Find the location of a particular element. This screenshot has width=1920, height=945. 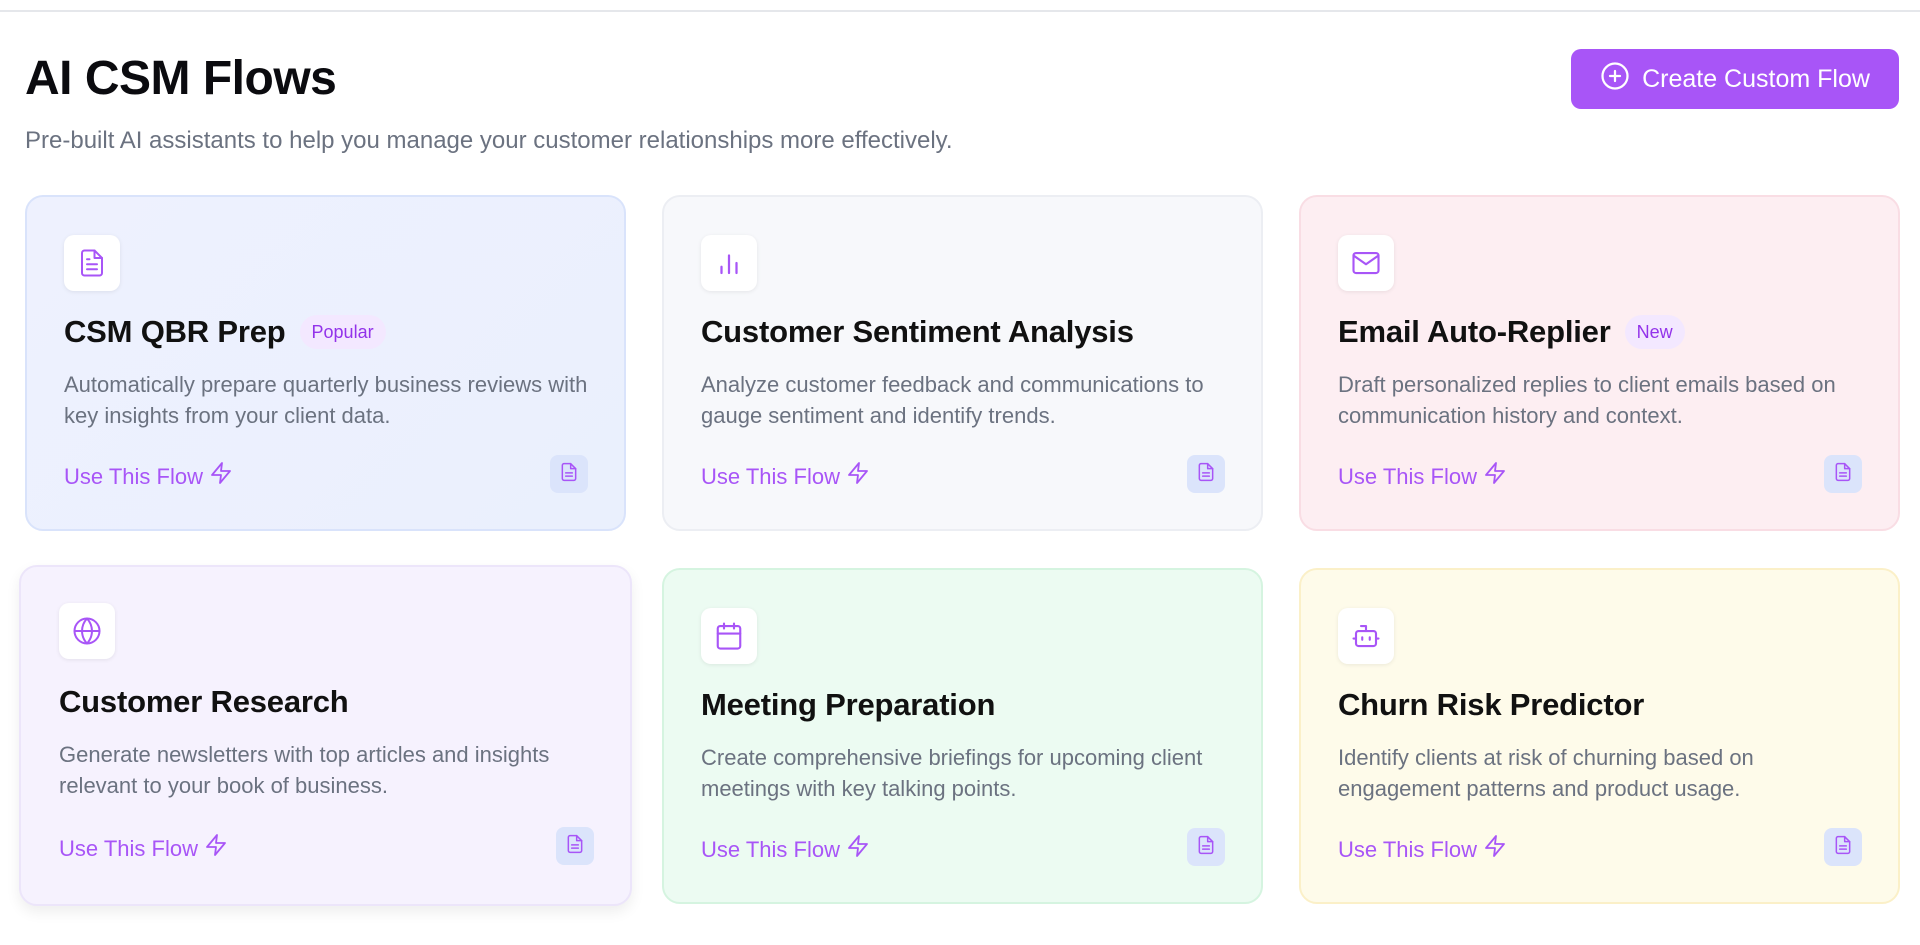

create-custom-flow-button: Create Custom Flow is located at coordinates (1735, 79).